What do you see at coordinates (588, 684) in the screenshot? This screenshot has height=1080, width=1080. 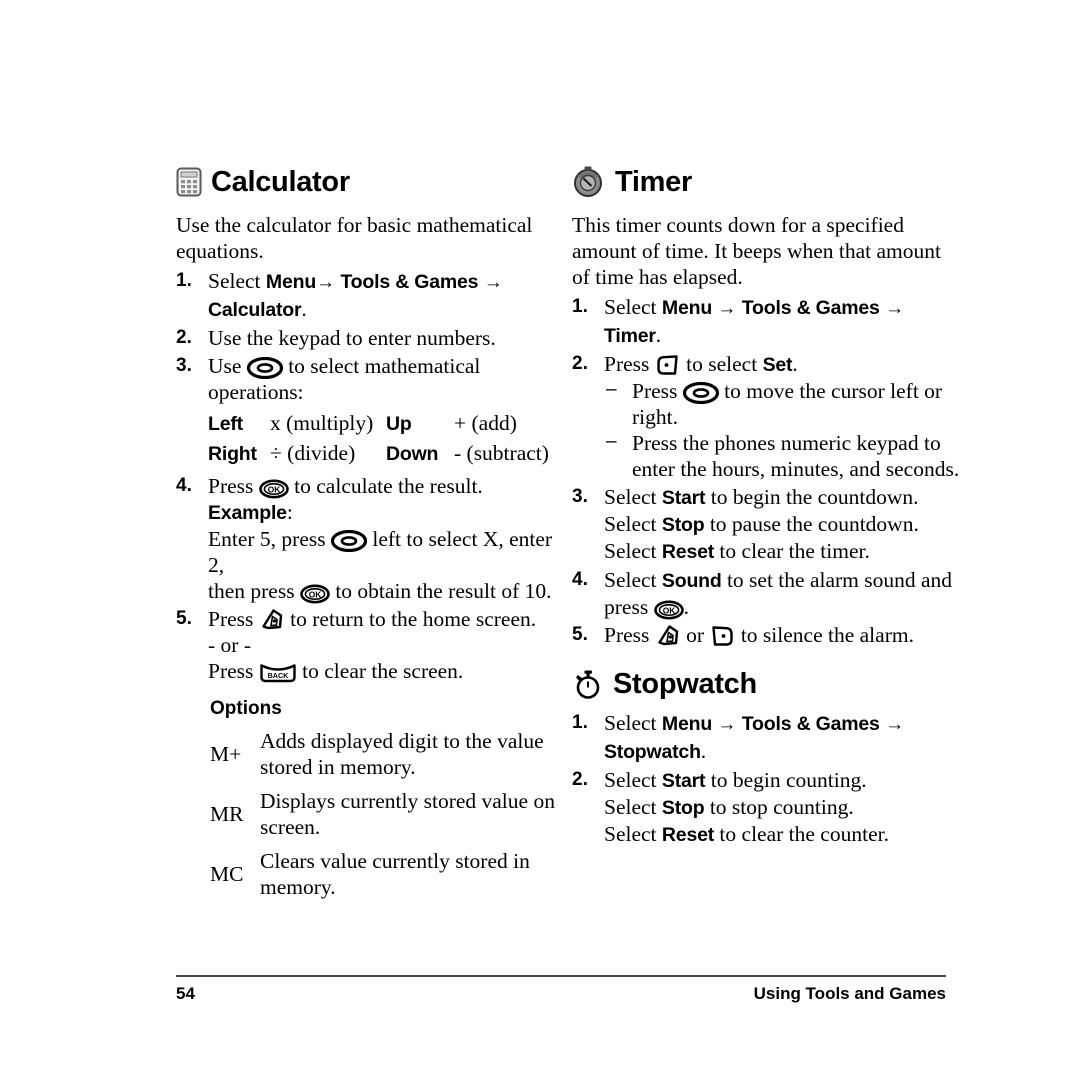 I see `stopwatch-icon` at bounding box center [588, 684].